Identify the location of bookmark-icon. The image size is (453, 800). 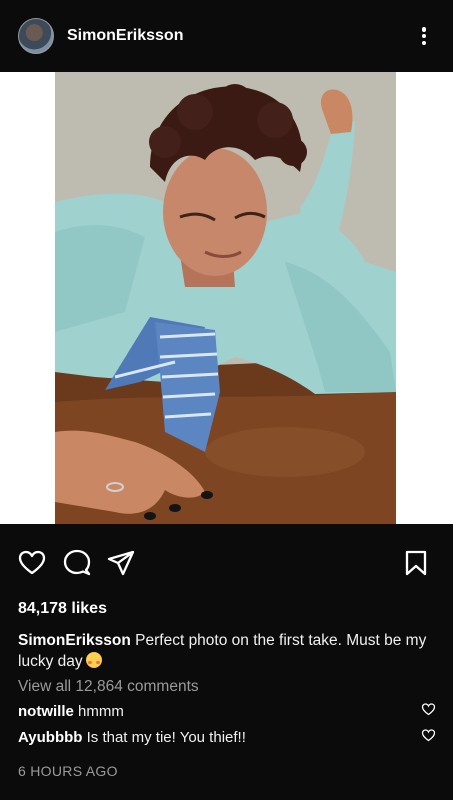
(416, 563).